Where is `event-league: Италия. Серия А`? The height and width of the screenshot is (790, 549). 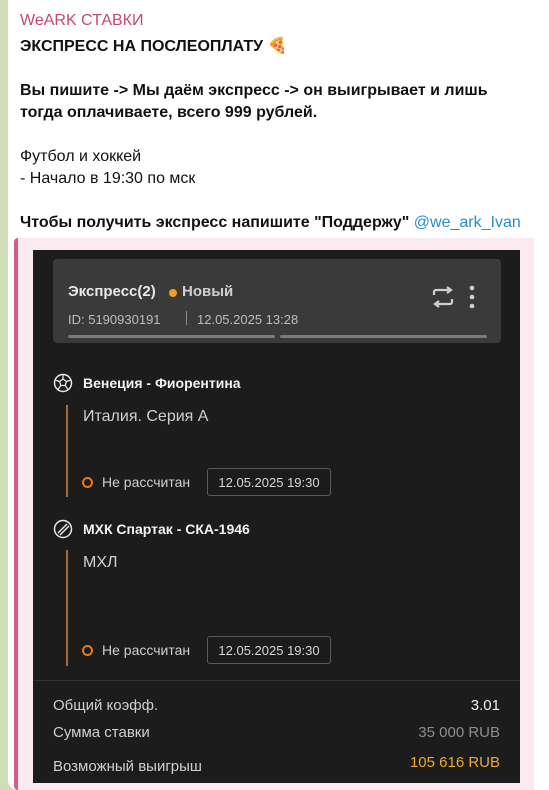 event-league: Италия. Серия А is located at coordinates (146, 416).